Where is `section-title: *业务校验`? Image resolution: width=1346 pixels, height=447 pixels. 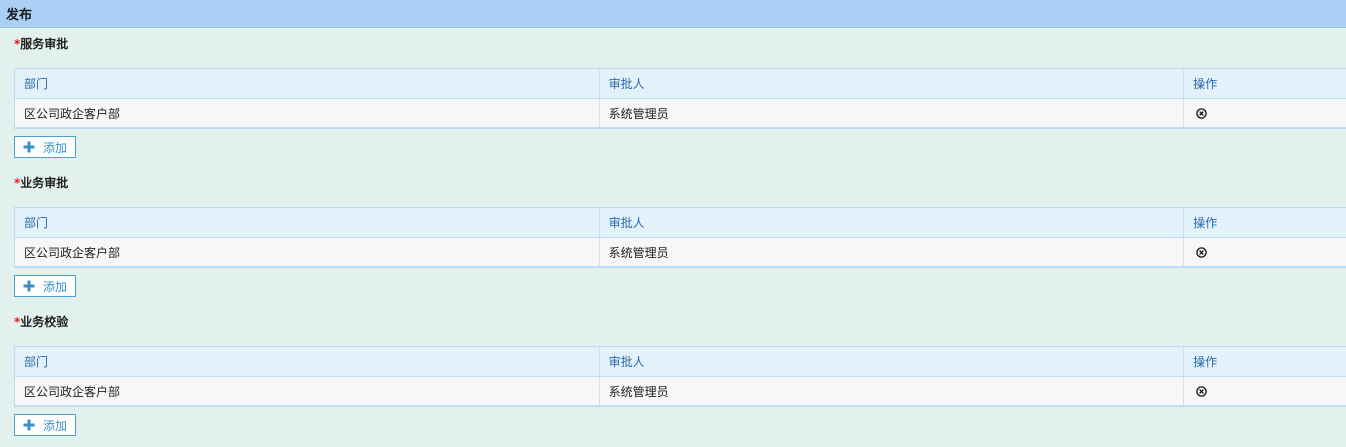 section-title: *业务校验 is located at coordinates (41, 322).